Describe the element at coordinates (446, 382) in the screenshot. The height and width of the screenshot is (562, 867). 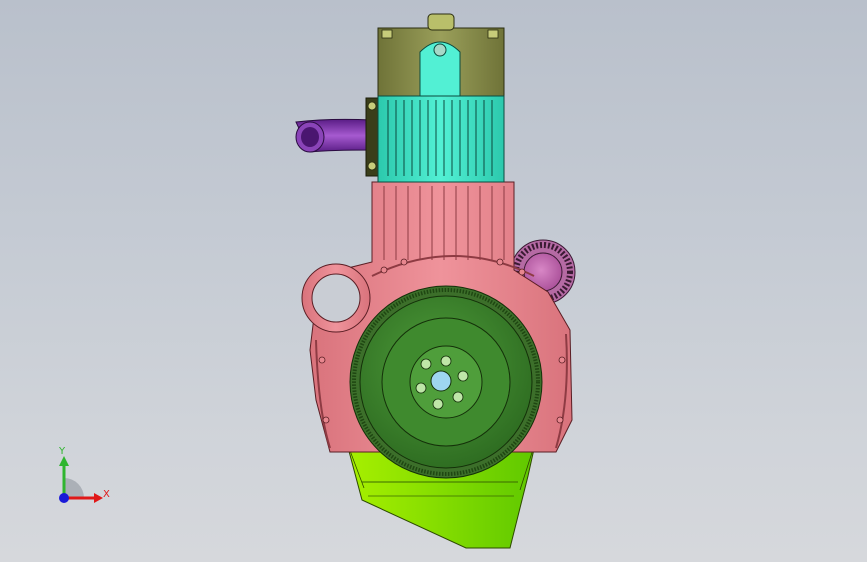
I see `flywheel` at that location.